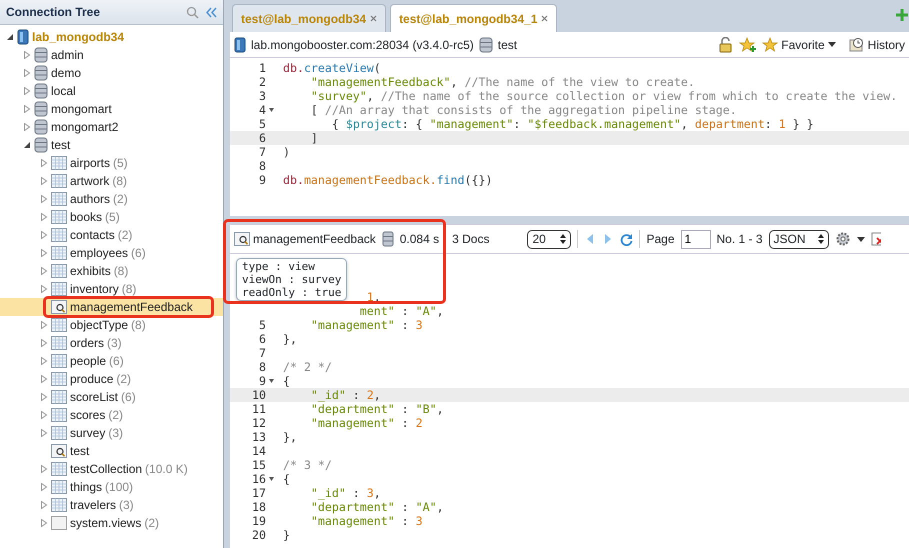 This screenshot has width=909, height=548. Describe the element at coordinates (111, 469) in the screenshot. I see `collection-item: testCollection (10.0 K)` at that location.